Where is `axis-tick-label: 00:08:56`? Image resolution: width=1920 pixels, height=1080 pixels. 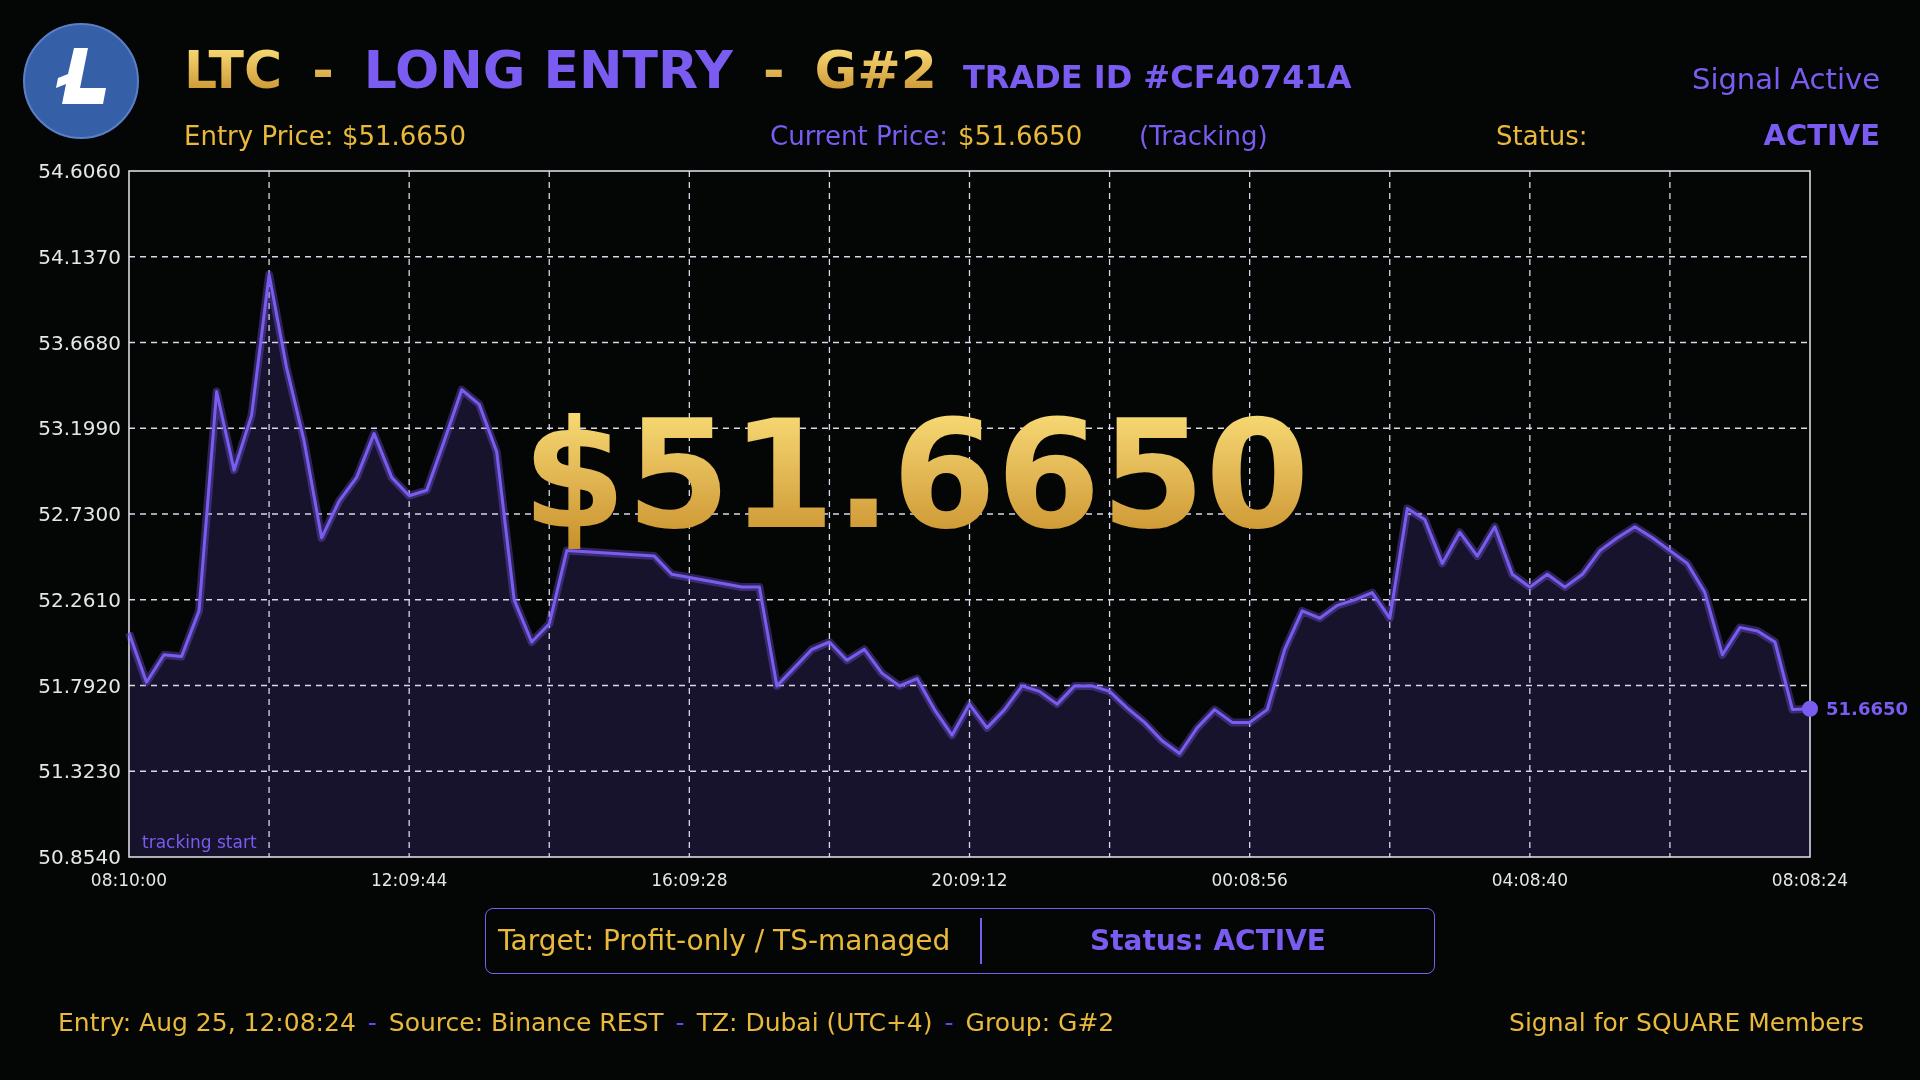 axis-tick-label: 00:08:56 is located at coordinates (1249, 880).